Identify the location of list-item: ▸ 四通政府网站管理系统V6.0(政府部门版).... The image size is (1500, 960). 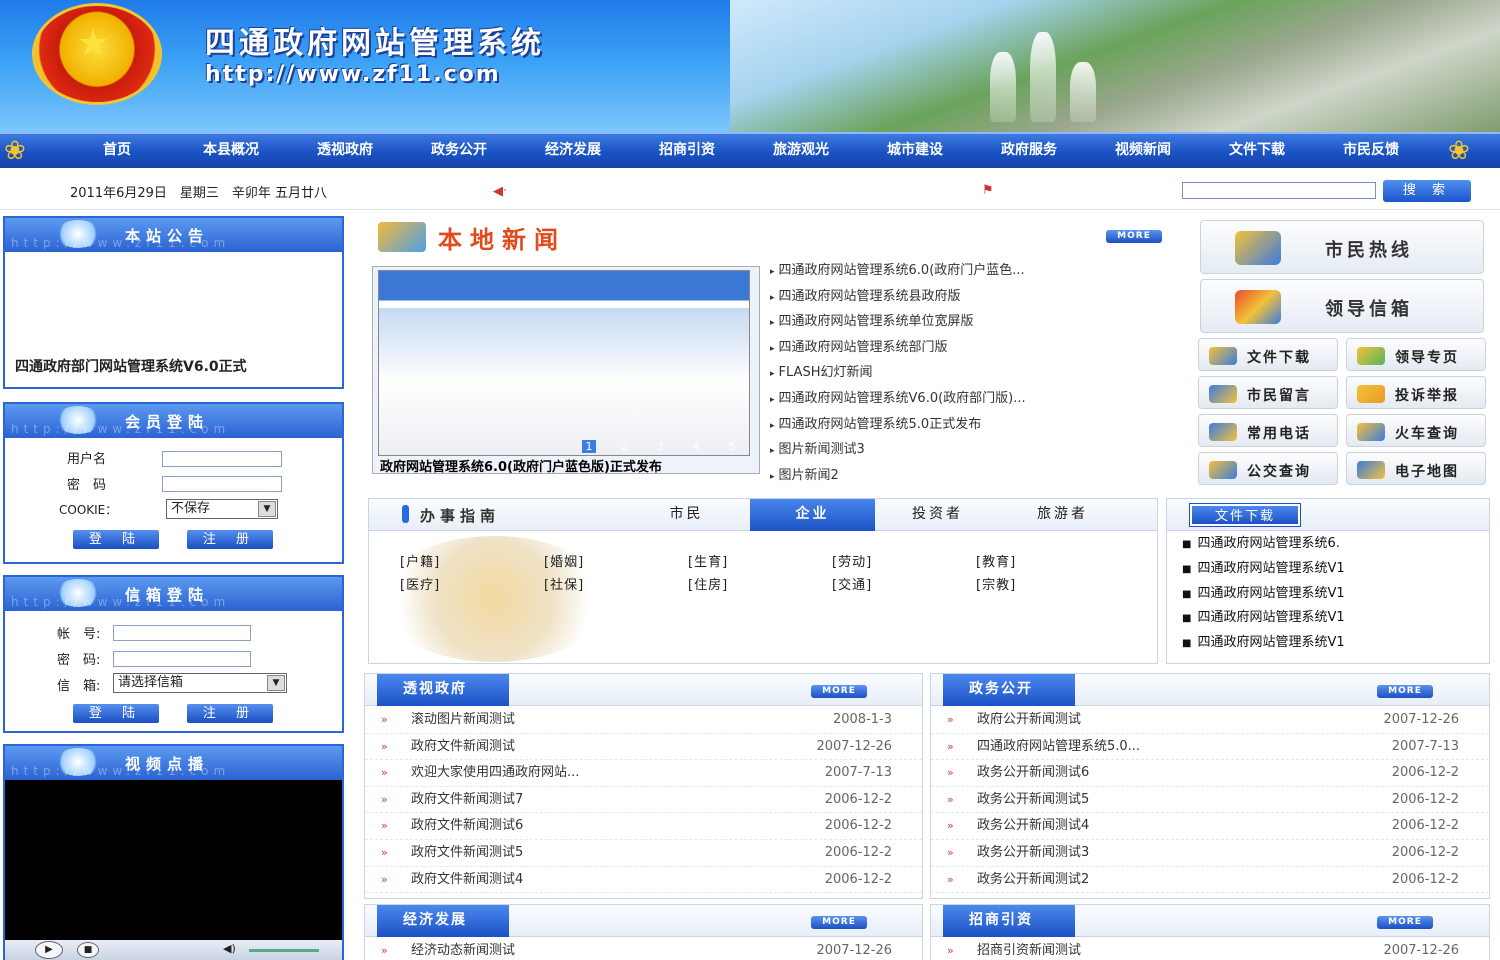
(967, 399).